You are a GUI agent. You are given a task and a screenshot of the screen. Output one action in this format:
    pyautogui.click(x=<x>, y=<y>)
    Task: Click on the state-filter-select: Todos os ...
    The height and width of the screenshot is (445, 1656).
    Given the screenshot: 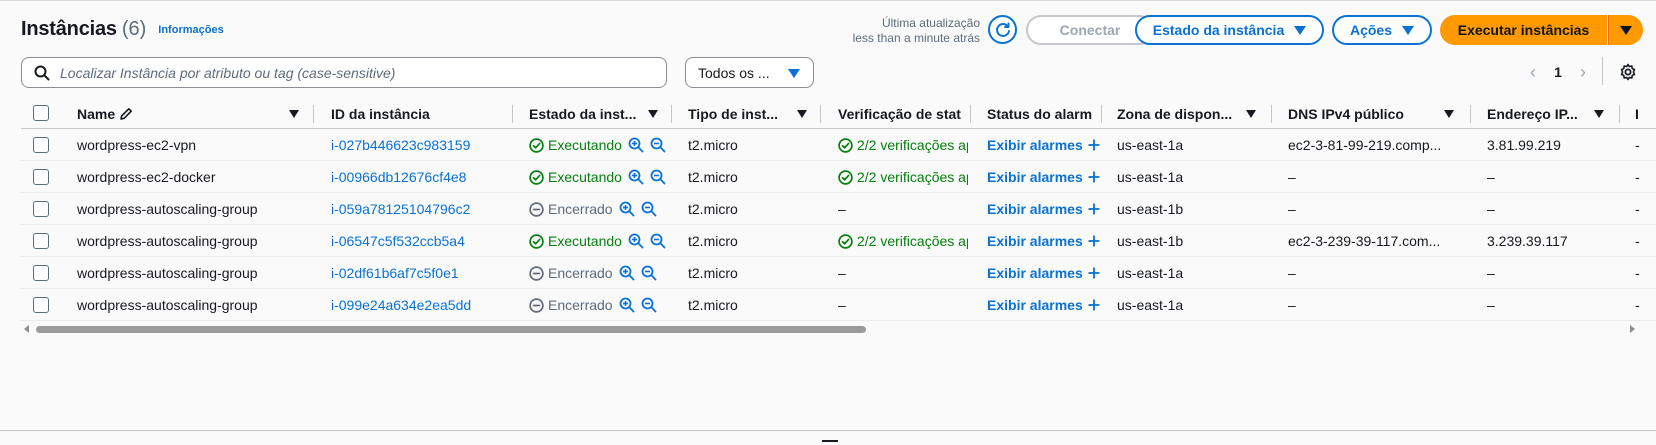 What is the action you would take?
    pyautogui.click(x=749, y=72)
    